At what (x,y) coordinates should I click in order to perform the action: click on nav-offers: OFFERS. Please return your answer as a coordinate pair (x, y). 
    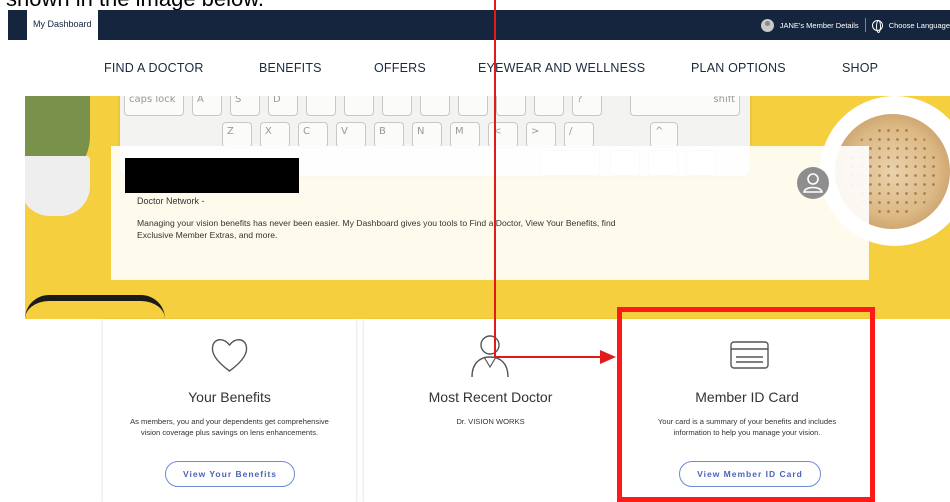
    Looking at the image, I should click on (400, 68).